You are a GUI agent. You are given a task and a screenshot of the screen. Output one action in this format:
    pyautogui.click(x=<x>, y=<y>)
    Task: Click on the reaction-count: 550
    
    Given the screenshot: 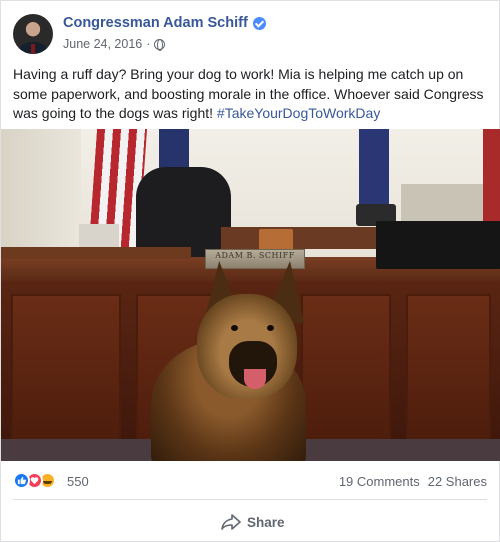 What is the action you would take?
    pyautogui.click(x=78, y=481)
    